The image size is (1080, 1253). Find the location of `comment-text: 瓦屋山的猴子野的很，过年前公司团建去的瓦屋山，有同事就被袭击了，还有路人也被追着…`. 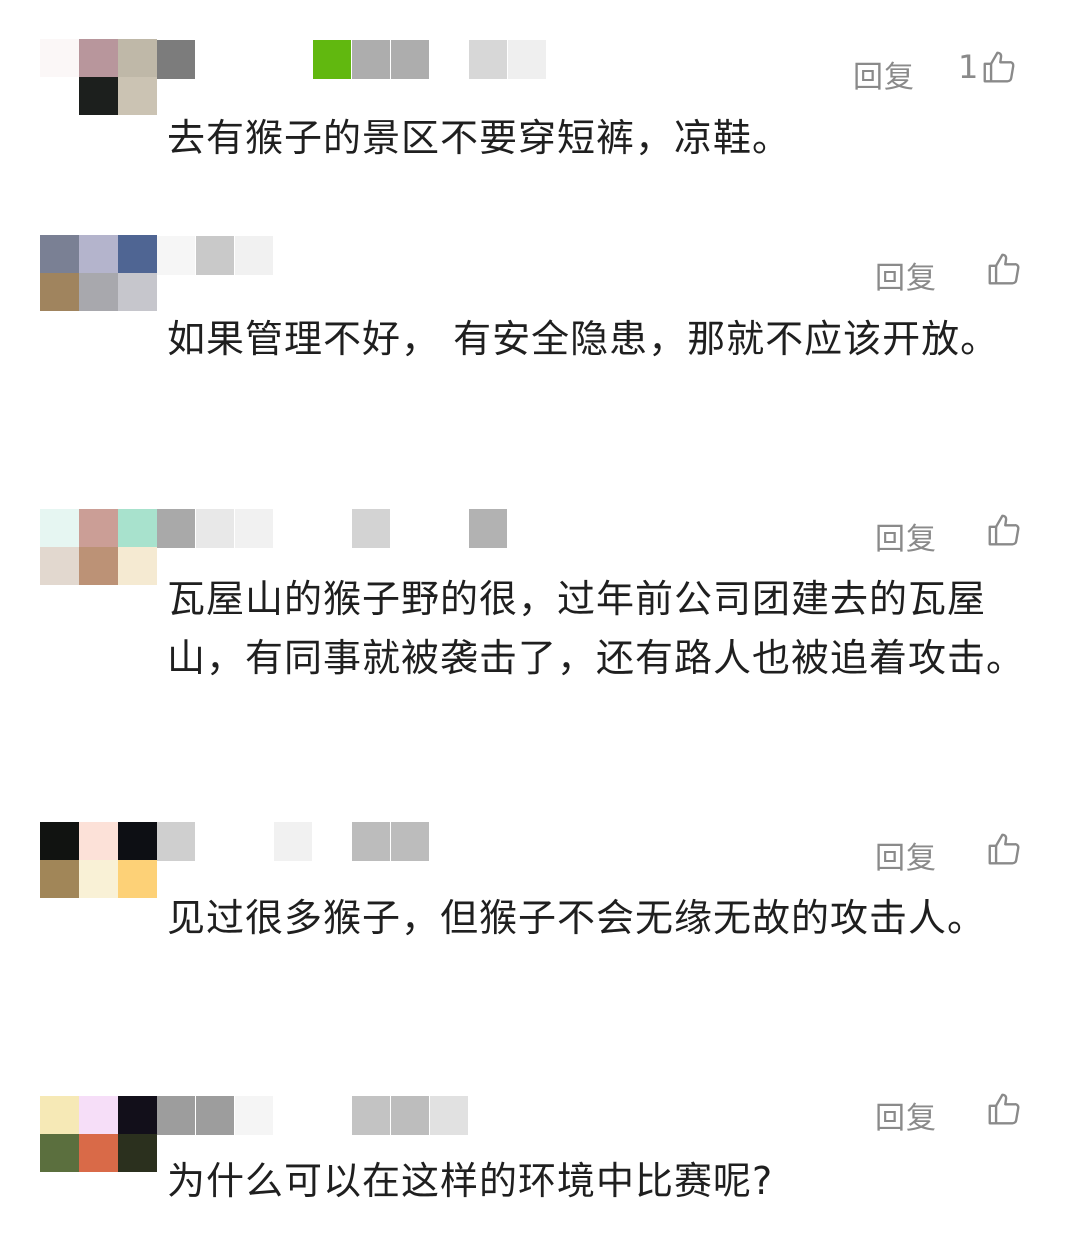

comment-text: 瓦屋山的猴子野的很，过年前公司团建去的瓦屋山，有同事就被袭击了，还有路人也被追着… is located at coordinates (596, 628).